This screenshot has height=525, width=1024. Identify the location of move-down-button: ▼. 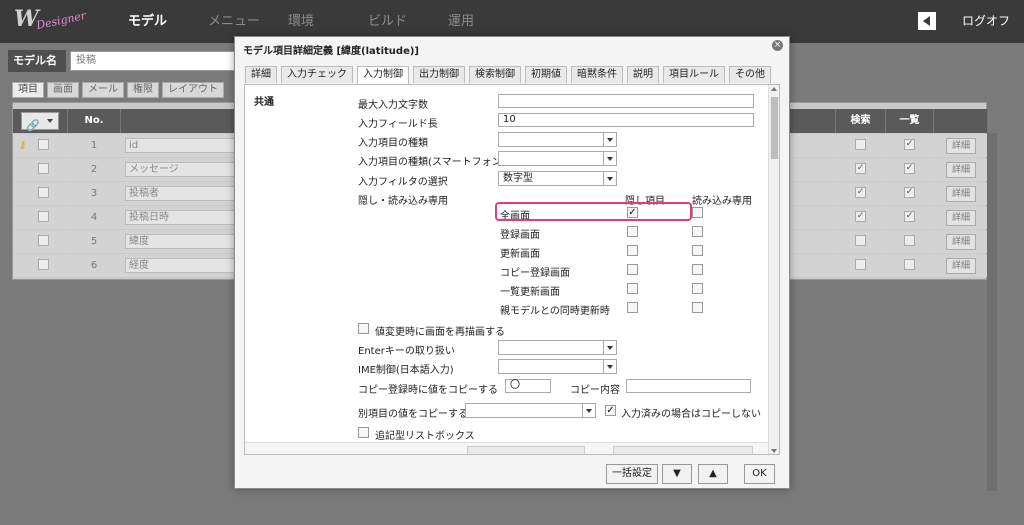
(677, 474).